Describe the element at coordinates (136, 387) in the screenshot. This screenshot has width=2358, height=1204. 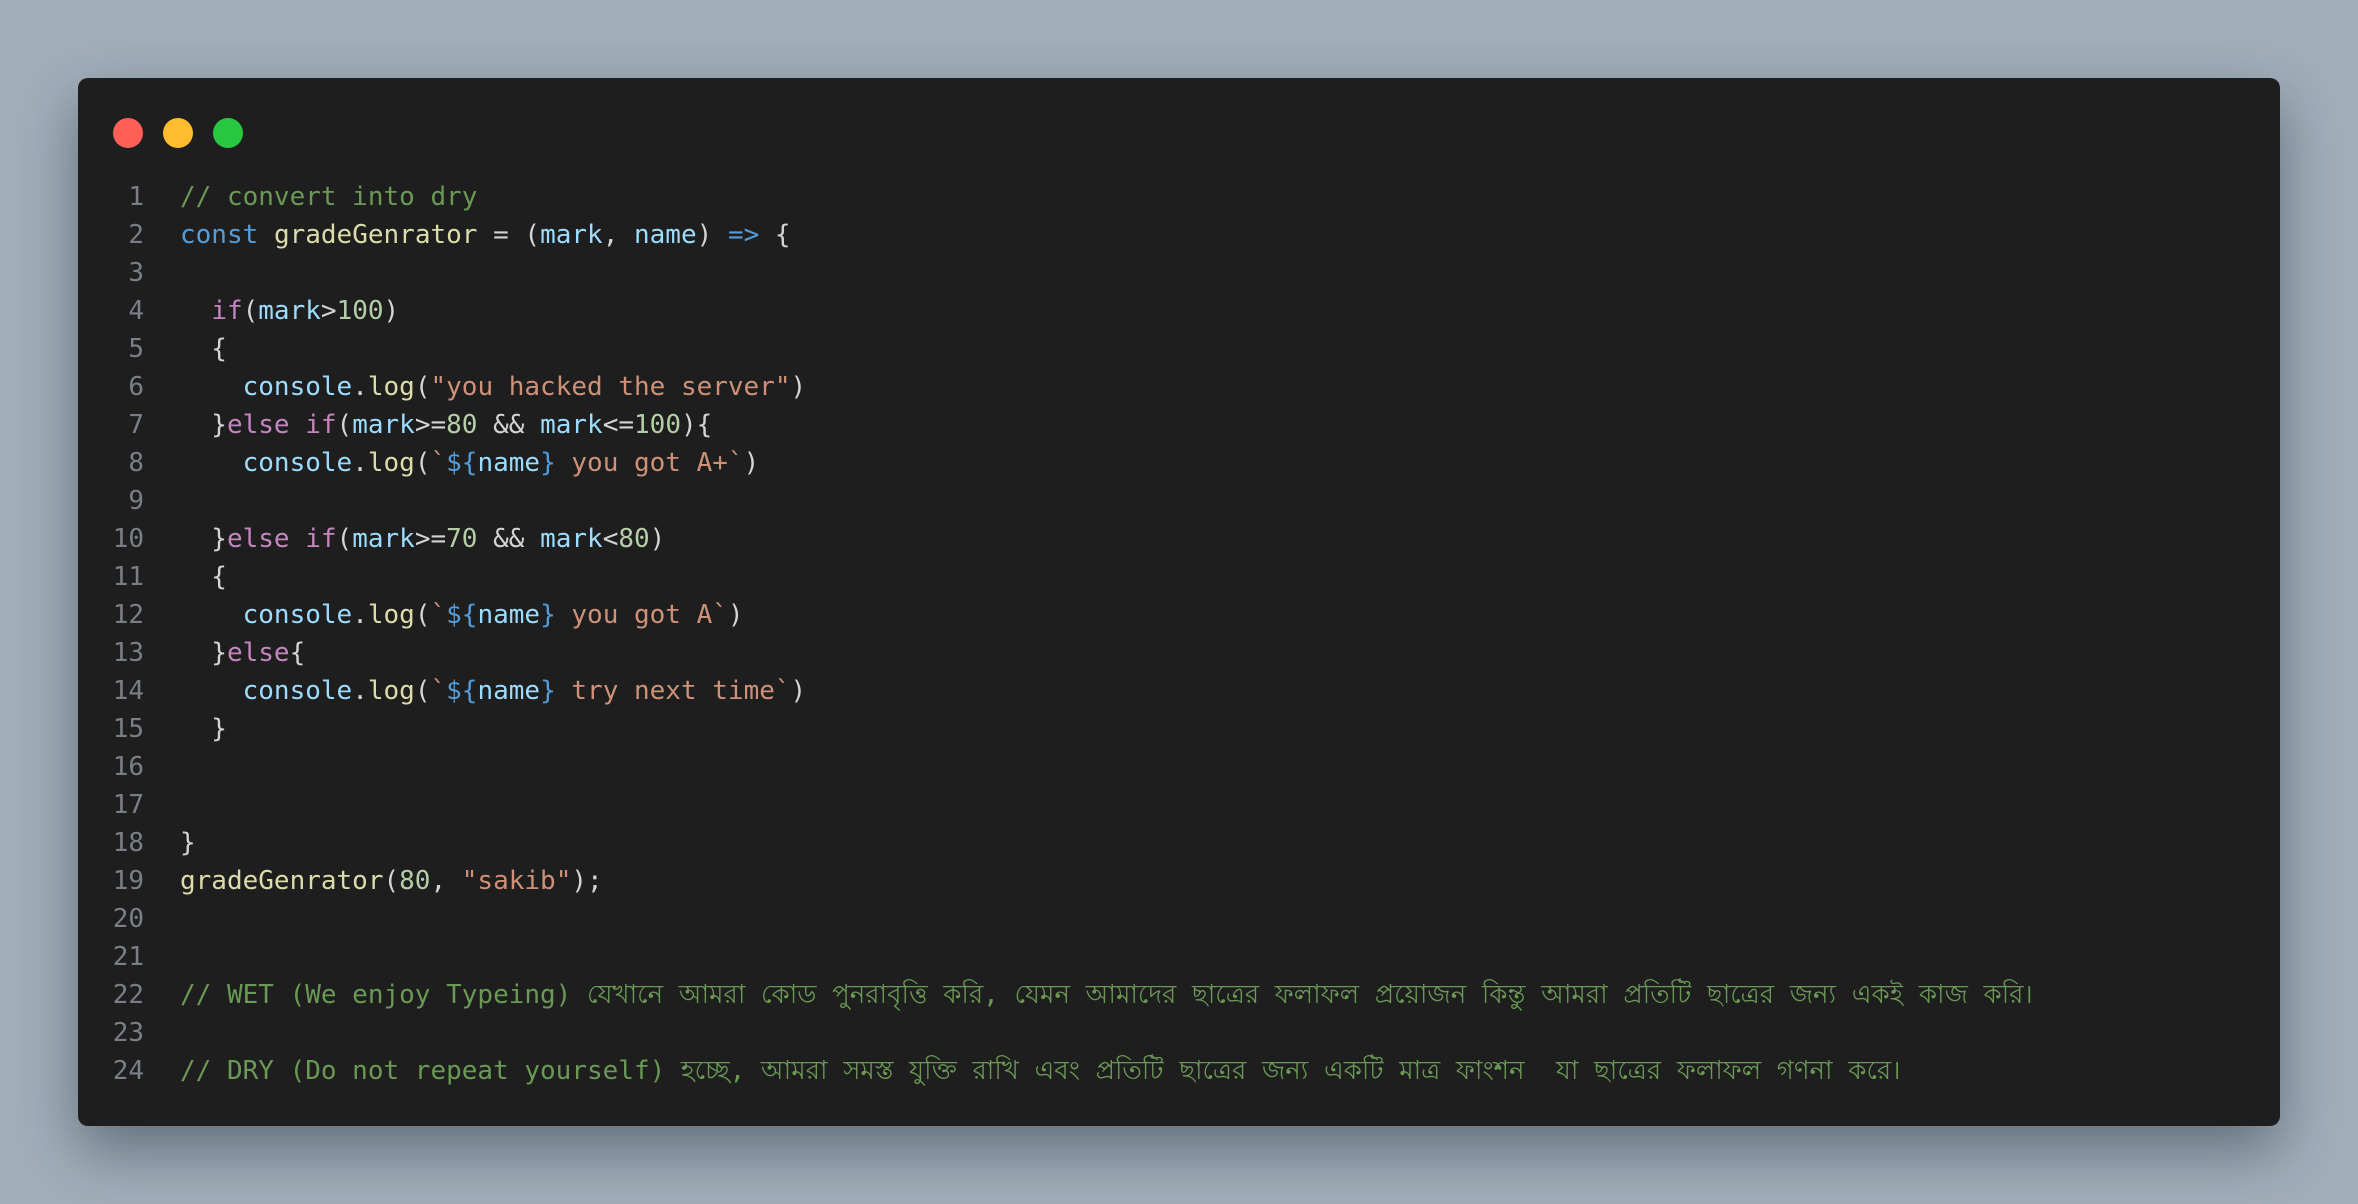
I see `line-number: 6` at that location.